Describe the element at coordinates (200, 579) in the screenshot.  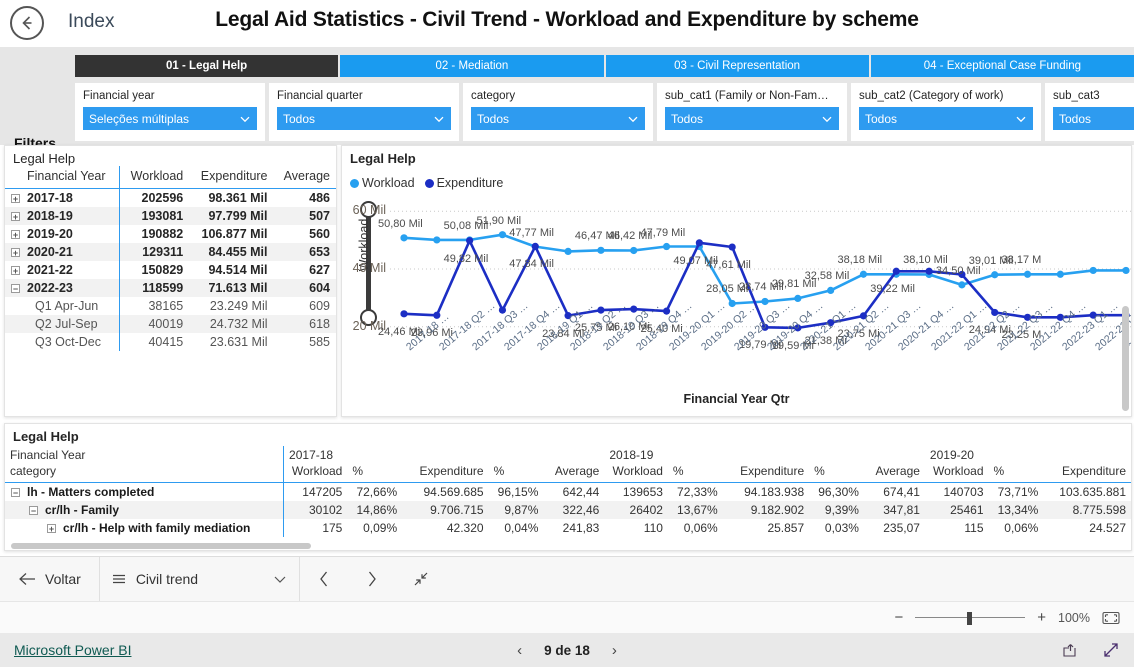
I see `page-selector: Civil trend` at that location.